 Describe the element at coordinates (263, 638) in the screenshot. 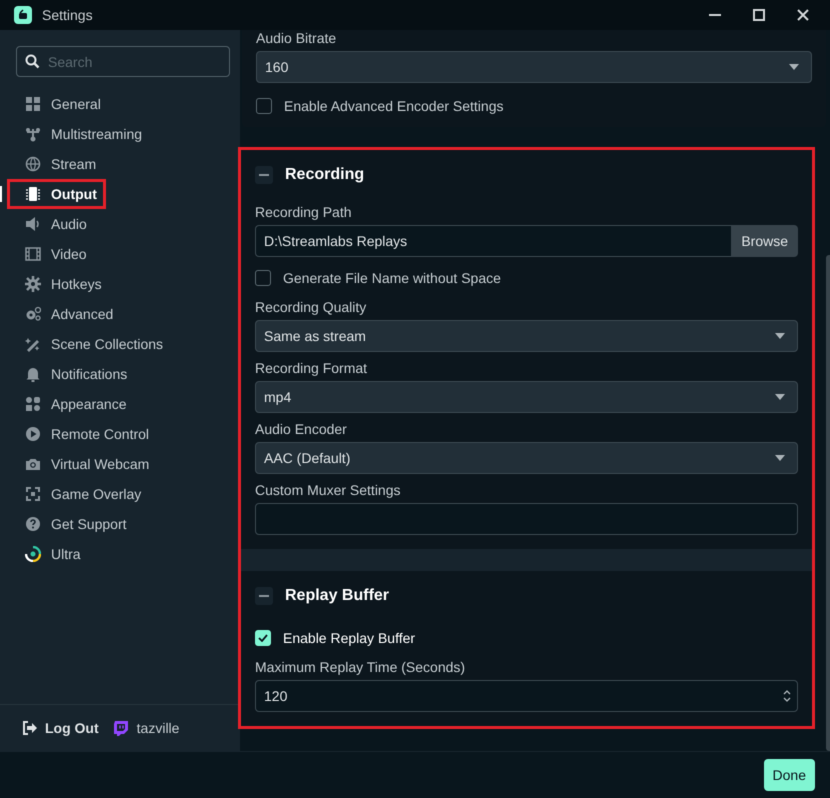

I see `checkmark-icon` at that location.